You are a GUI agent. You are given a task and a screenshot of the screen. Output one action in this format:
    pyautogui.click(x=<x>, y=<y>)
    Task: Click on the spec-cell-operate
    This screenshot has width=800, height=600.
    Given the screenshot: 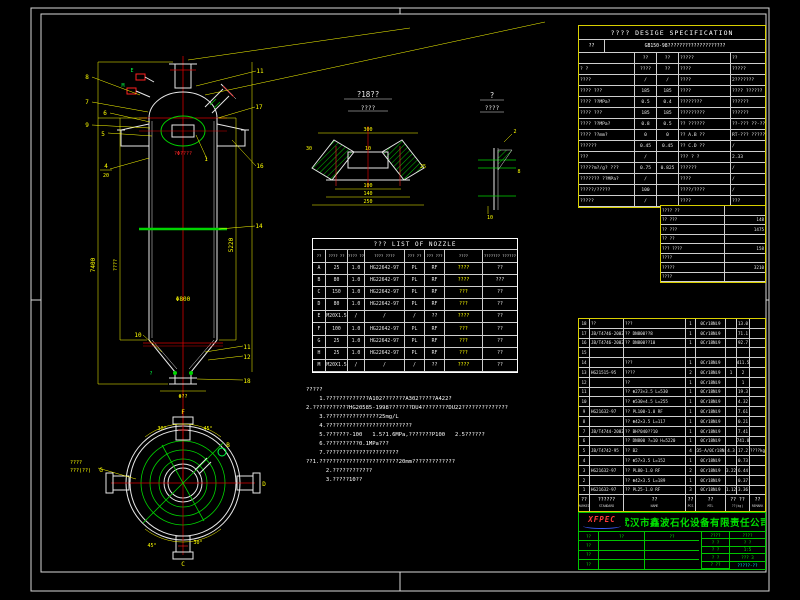 What is the action you would take?
    pyautogui.click(x=668, y=179)
    